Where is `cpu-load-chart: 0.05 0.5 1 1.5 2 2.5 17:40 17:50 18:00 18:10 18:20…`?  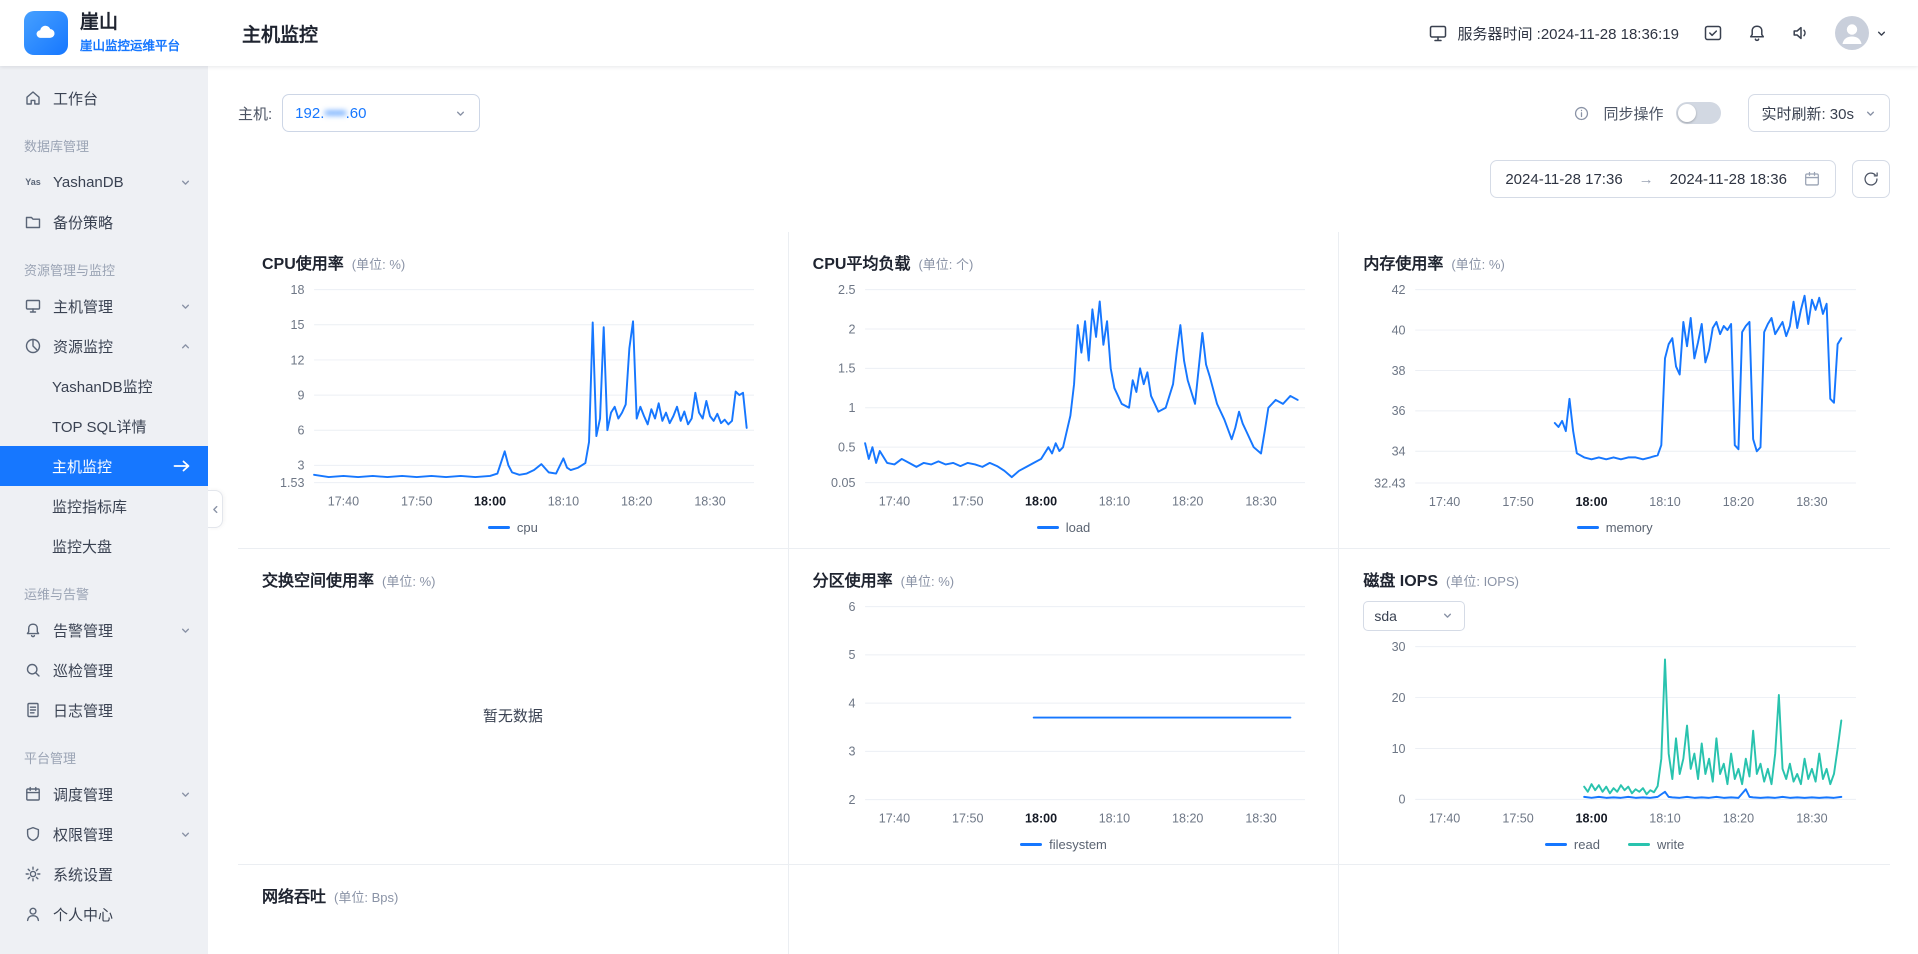 cpu-load-chart: 0.05 0.5 1 1.5 2 2.5 17:40 17:50 18:00 18:10 18:20… is located at coordinates (1064, 397).